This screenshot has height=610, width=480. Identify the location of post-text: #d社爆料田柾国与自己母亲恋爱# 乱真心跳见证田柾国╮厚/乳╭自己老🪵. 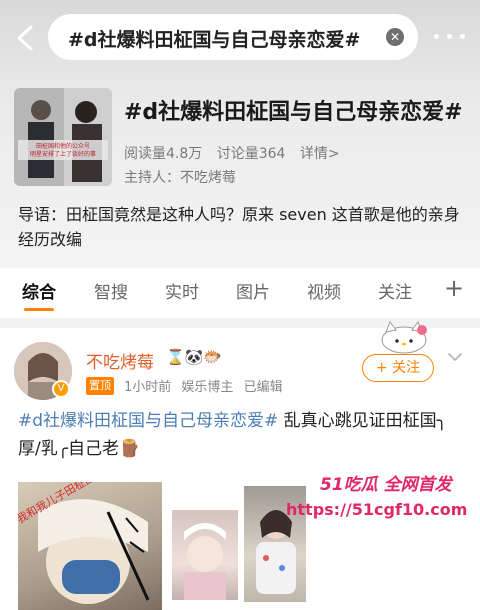
(242, 435).